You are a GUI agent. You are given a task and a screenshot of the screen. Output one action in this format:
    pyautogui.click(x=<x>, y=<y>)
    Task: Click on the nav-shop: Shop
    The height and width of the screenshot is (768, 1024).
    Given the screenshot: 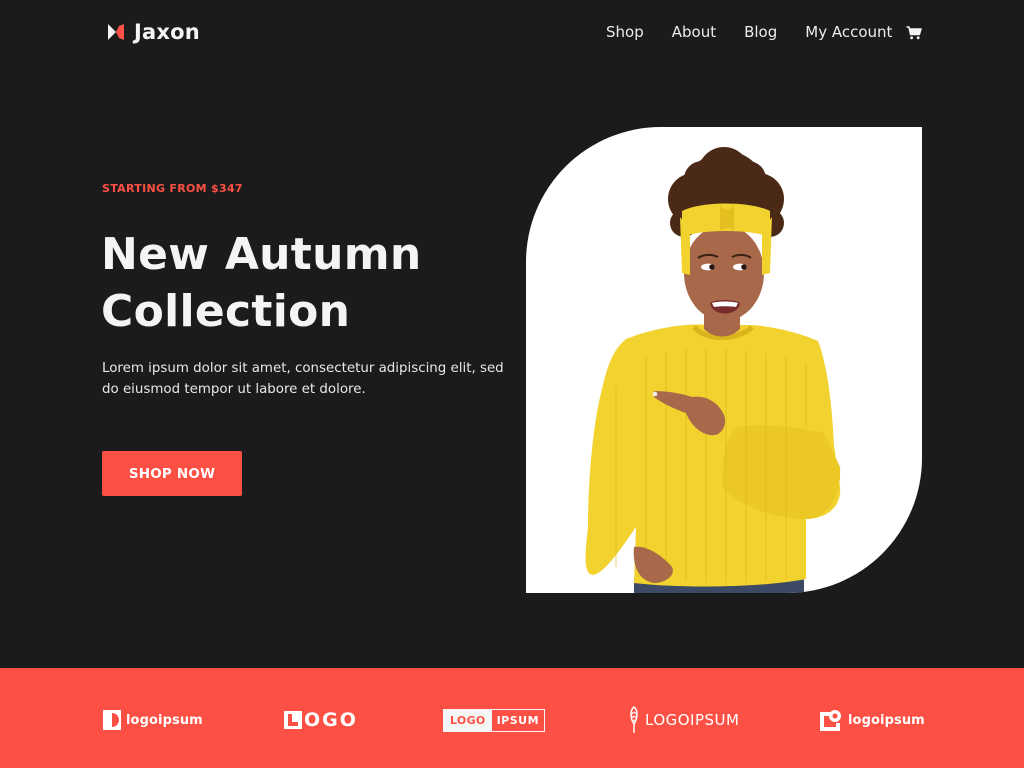 What is the action you would take?
    pyautogui.click(x=625, y=32)
    